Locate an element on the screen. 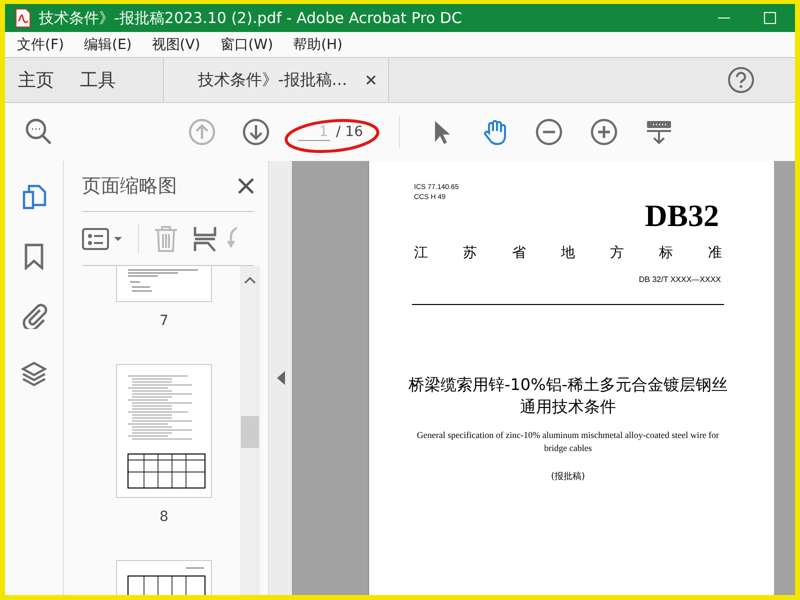 This screenshot has width=800, height=600. menu-item: 视图(V) is located at coordinates (176, 45).